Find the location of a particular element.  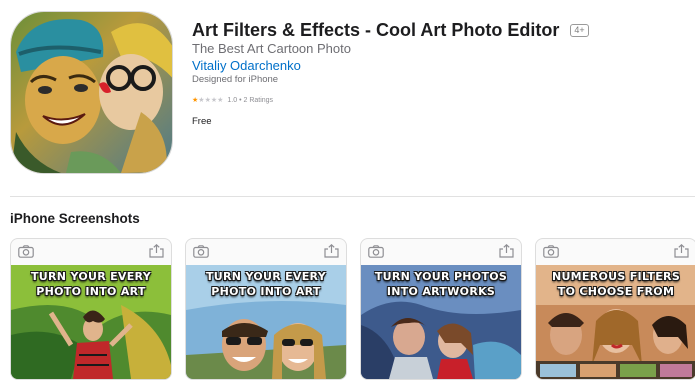

screenshots-heading: iPhone Screenshots is located at coordinates (75, 218).